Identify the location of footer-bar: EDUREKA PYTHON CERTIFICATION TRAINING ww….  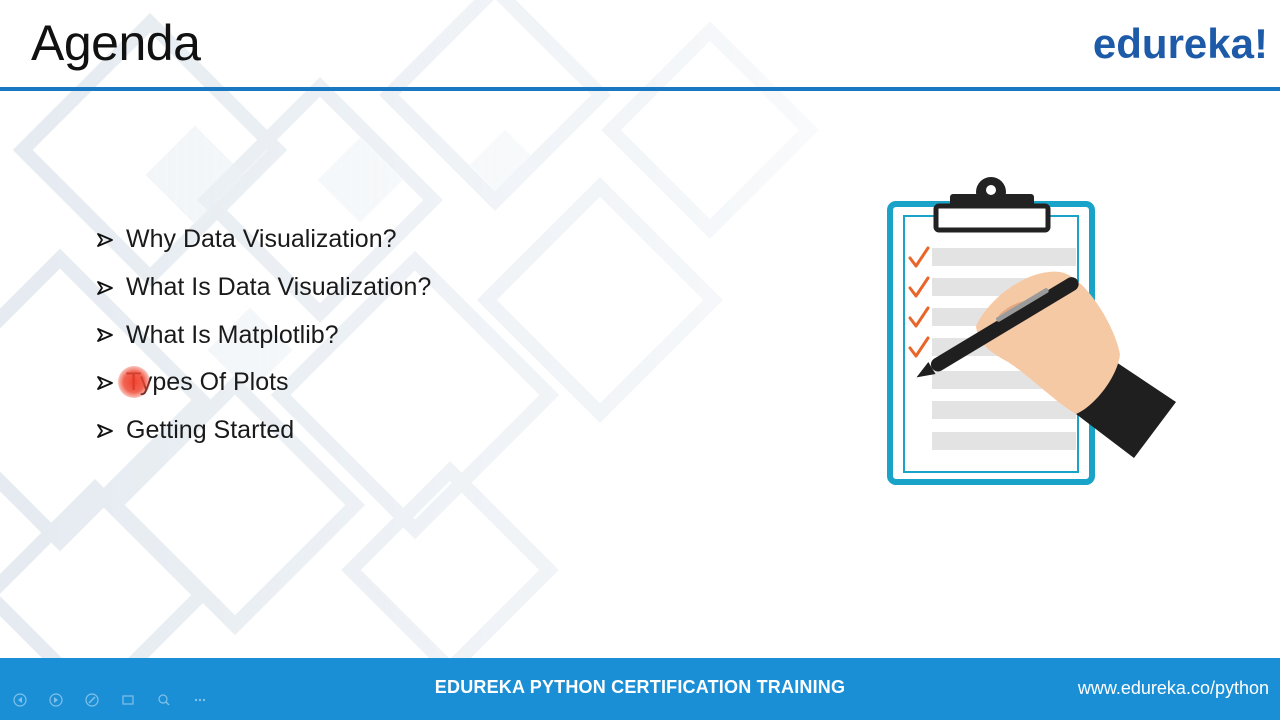
(640, 689).